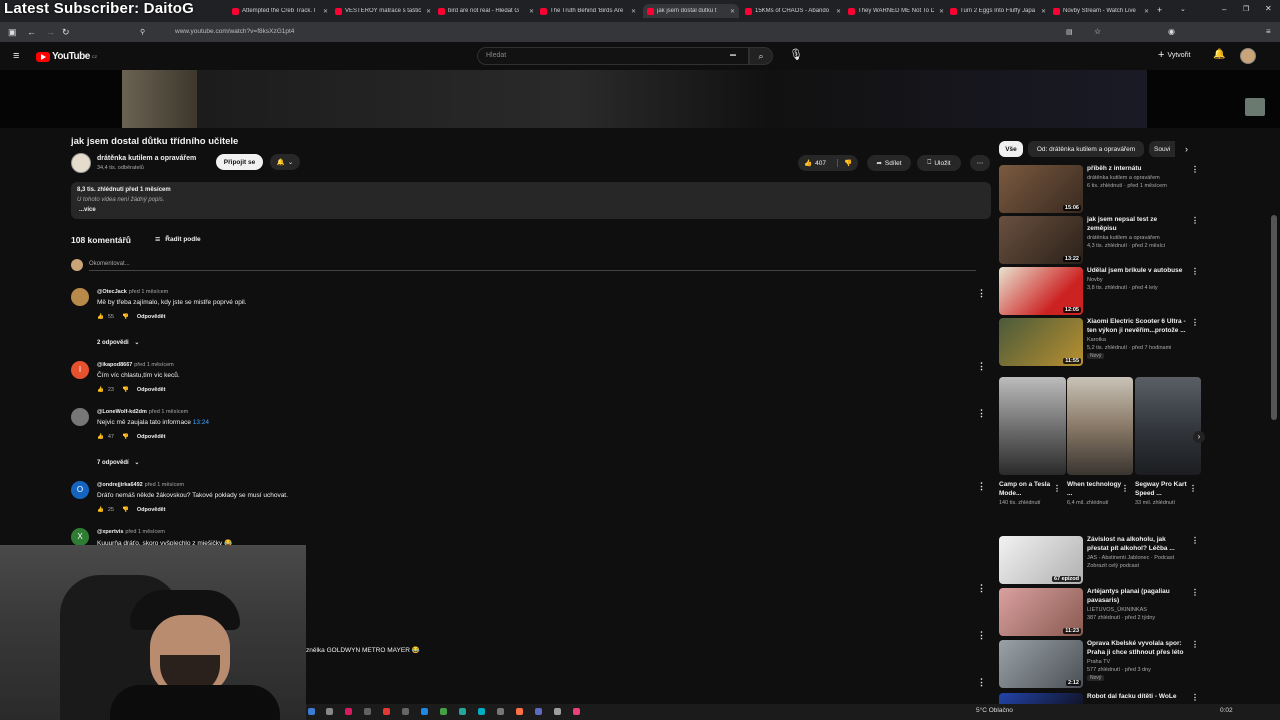 The height and width of the screenshot is (720, 1280). Describe the element at coordinates (1137, 340) in the screenshot. I see `related-video-channel: Karotka` at that location.